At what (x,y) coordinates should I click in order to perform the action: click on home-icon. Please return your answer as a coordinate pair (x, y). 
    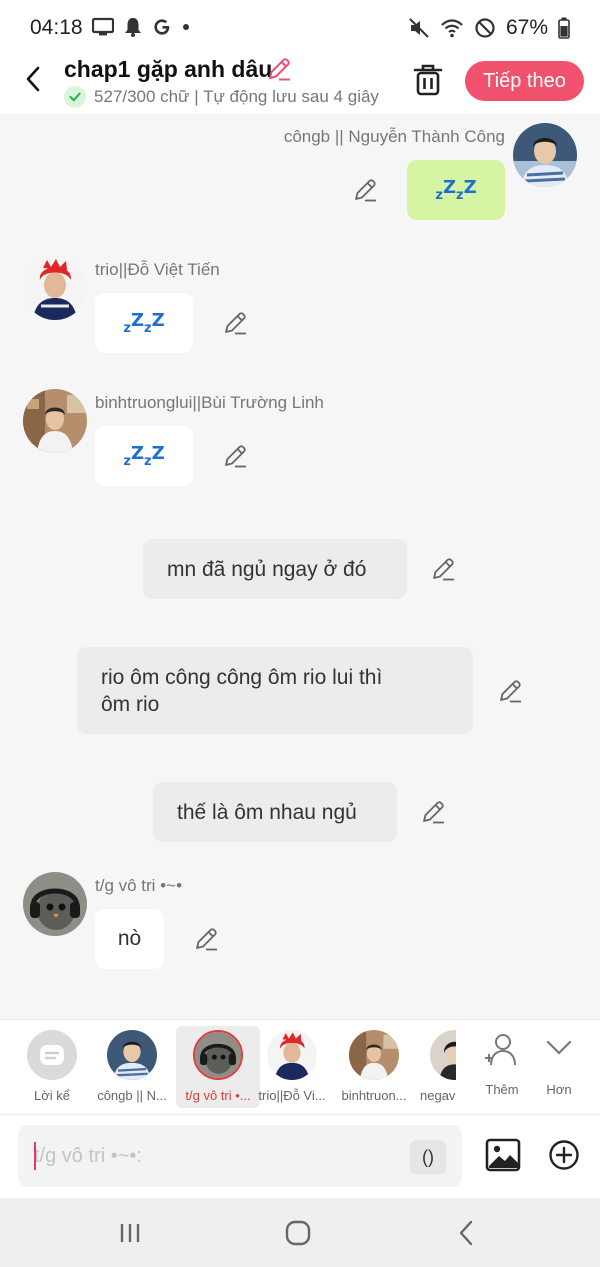
    Looking at the image, I should click on (298, 1233).